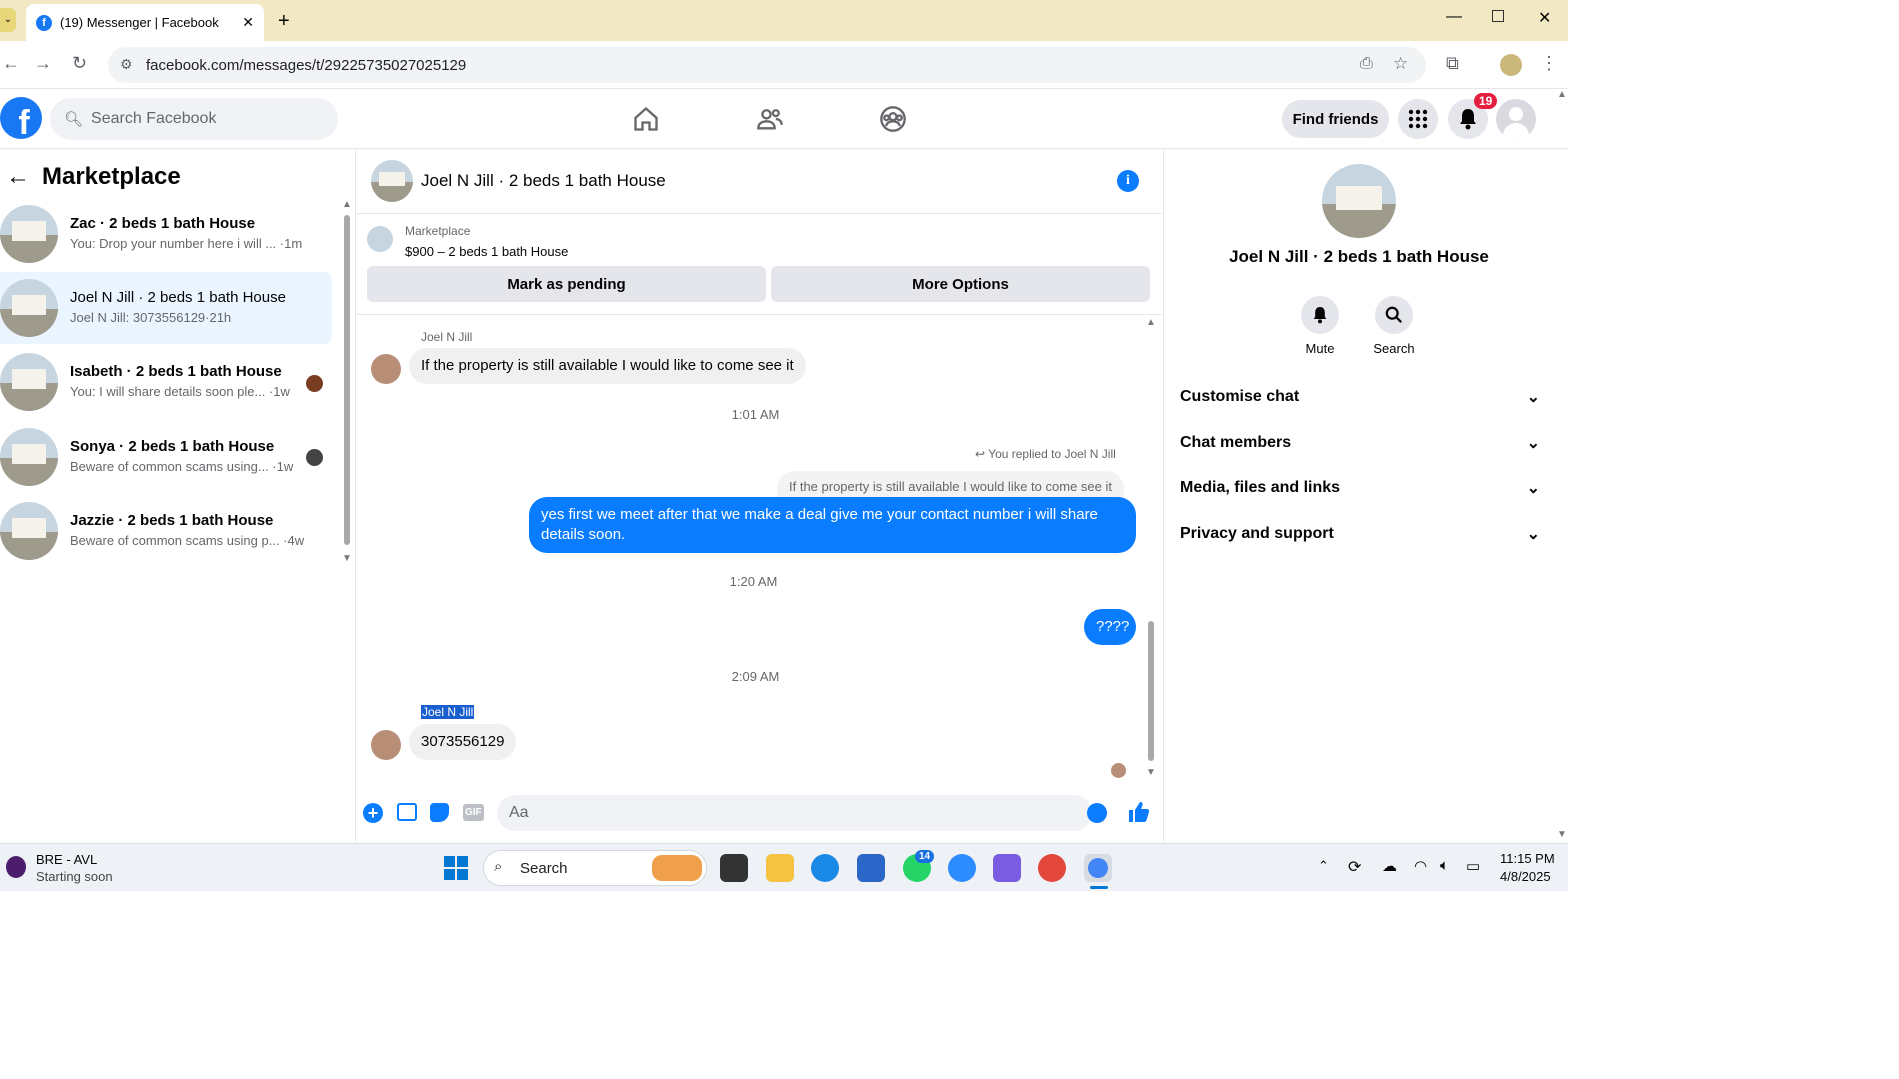  What do you see at coordinates (11, 63) in the screenshot?
I see `back-icon: ←` at bounding box center [11, 63].